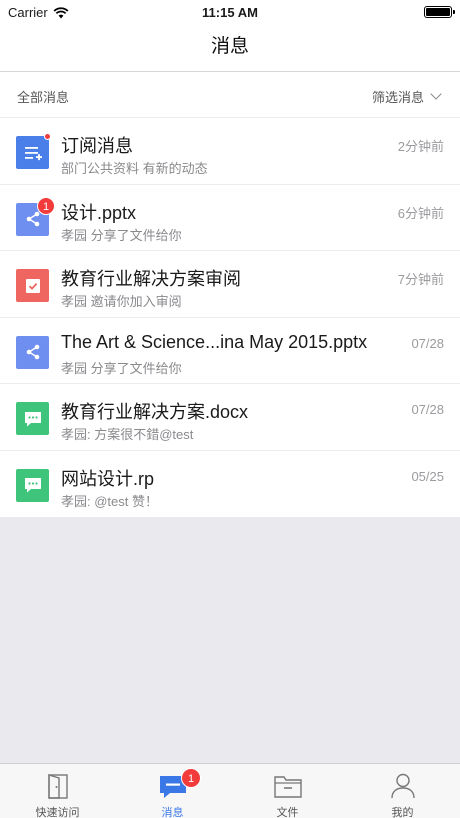 The width and height of the screenshot is (460, 818). Describe the element at coordinates (32, 352) in the screenshot. I see `share-icon` at that location.